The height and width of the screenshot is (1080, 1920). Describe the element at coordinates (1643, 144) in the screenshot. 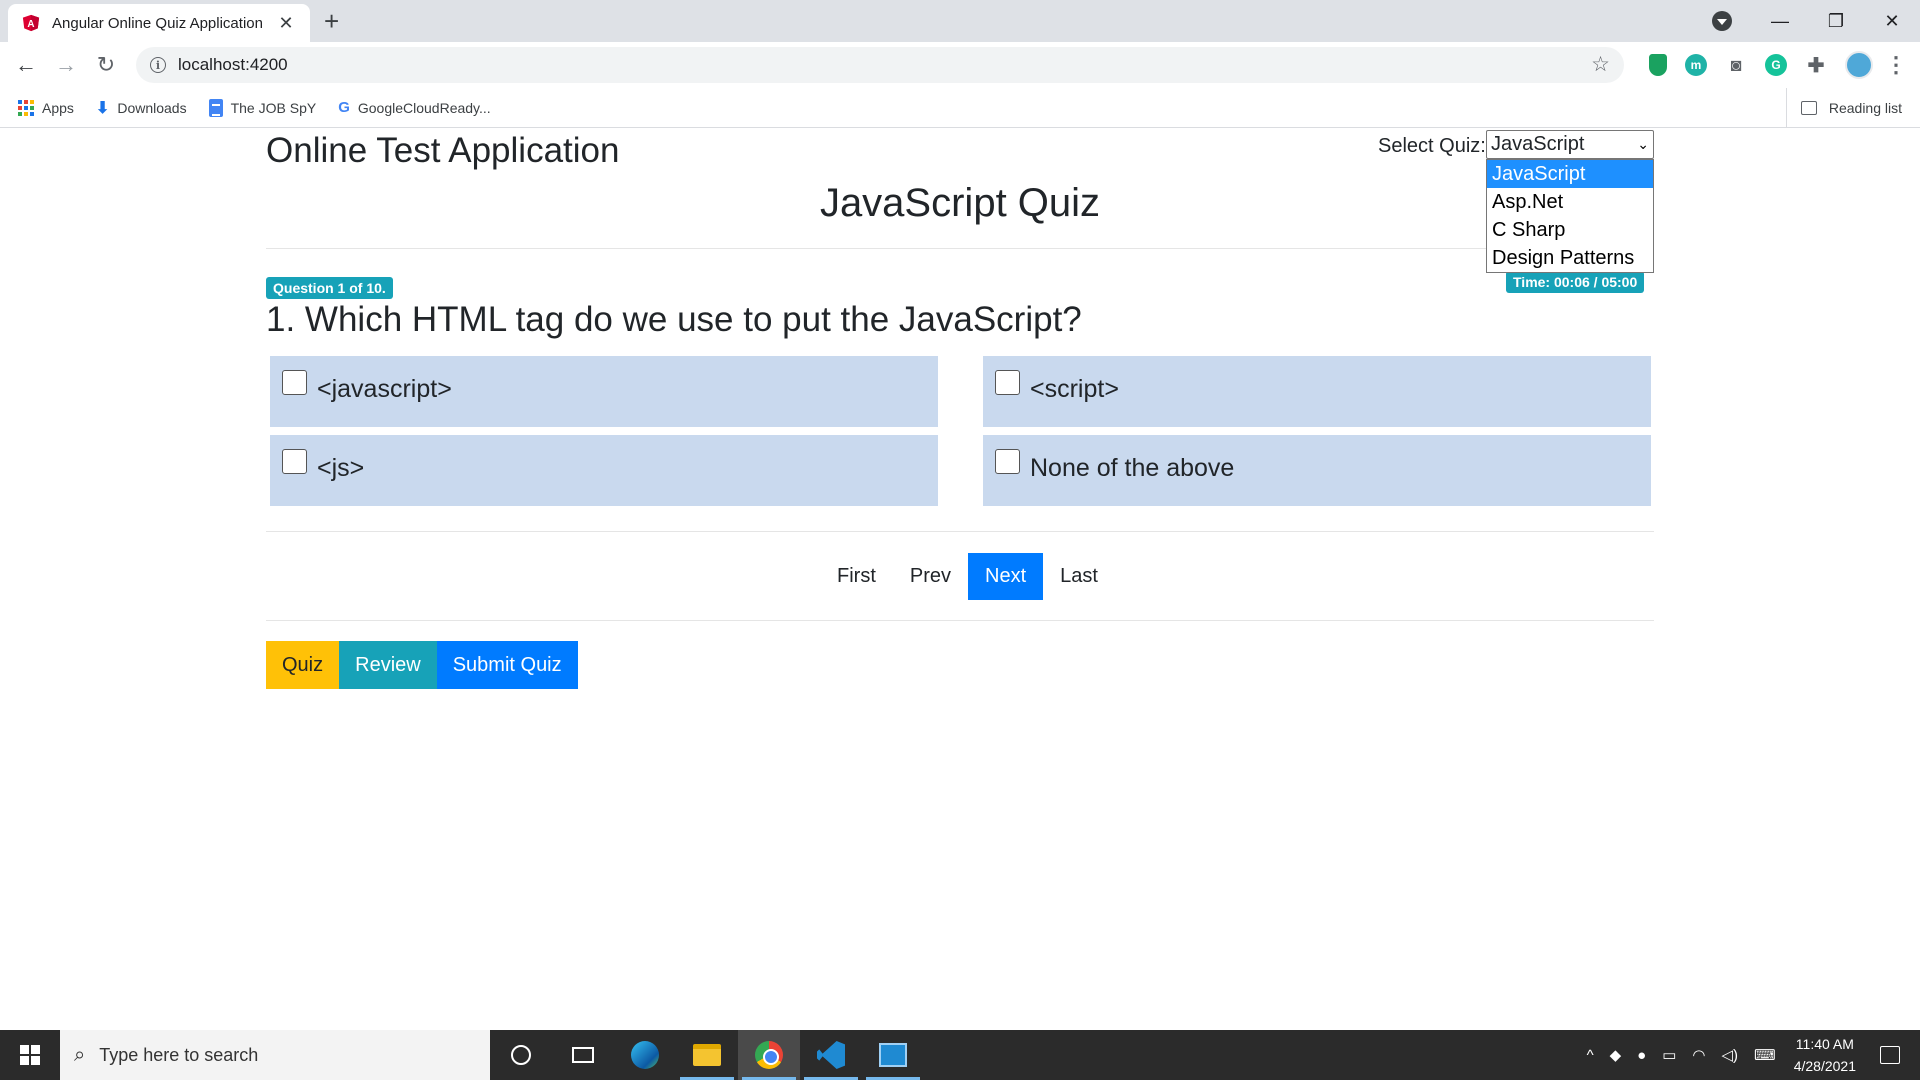

I see `chevron-down-icon: ⌄` at that location.